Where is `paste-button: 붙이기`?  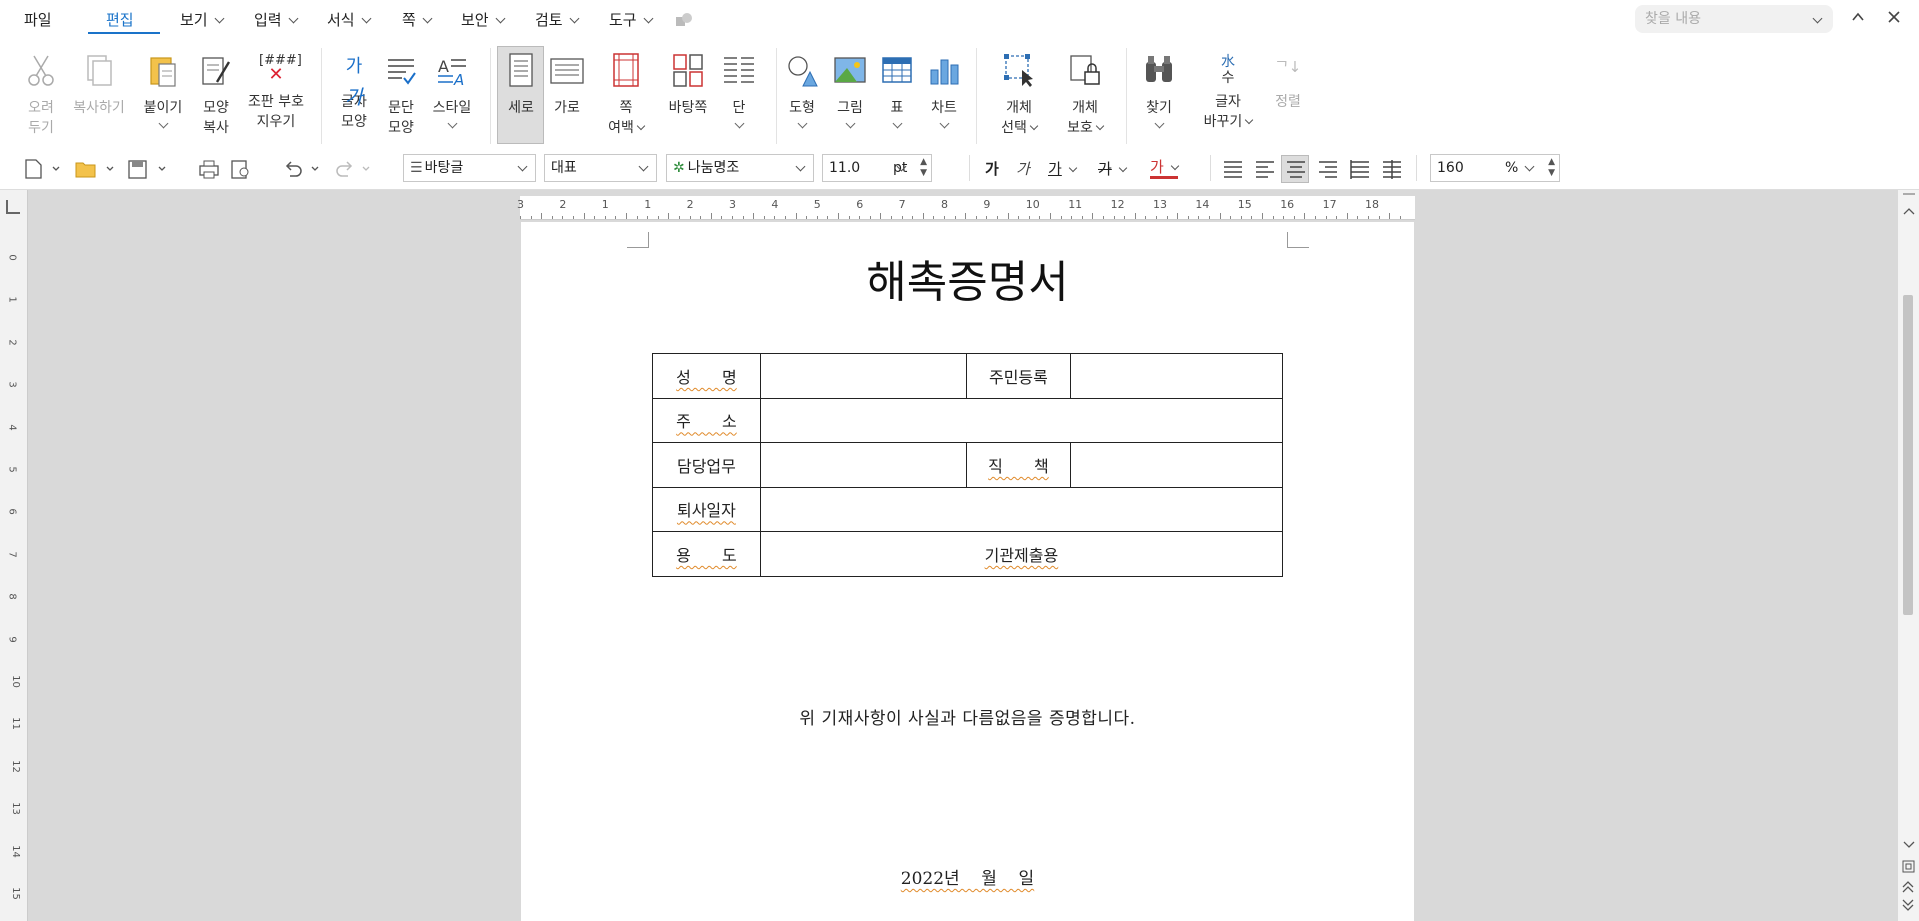 paste-button: 붙이기 is located at coordinates (163, 90).